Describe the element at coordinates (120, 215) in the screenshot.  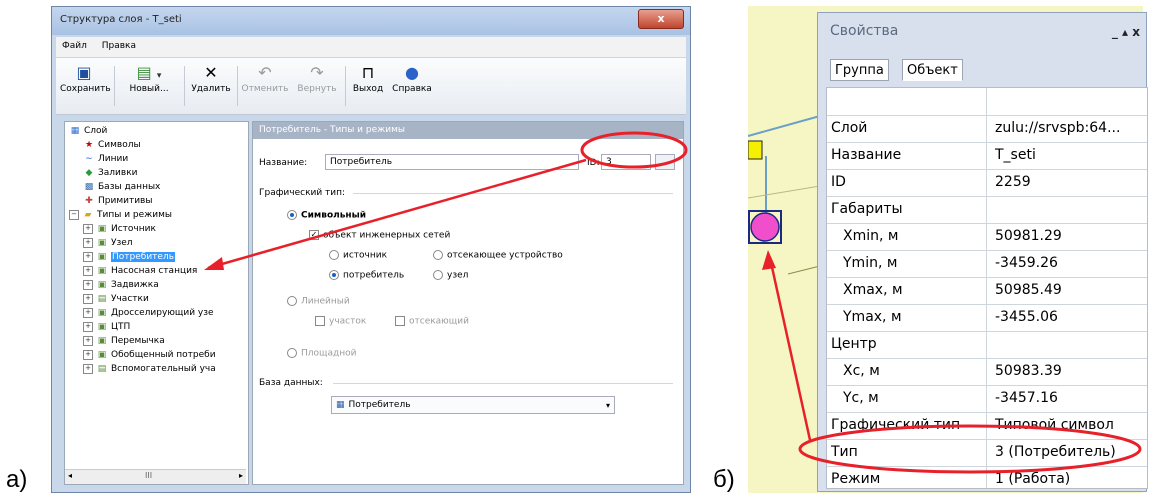
I see `tree-item-types: − ▰ Типы и режимы` at that location.